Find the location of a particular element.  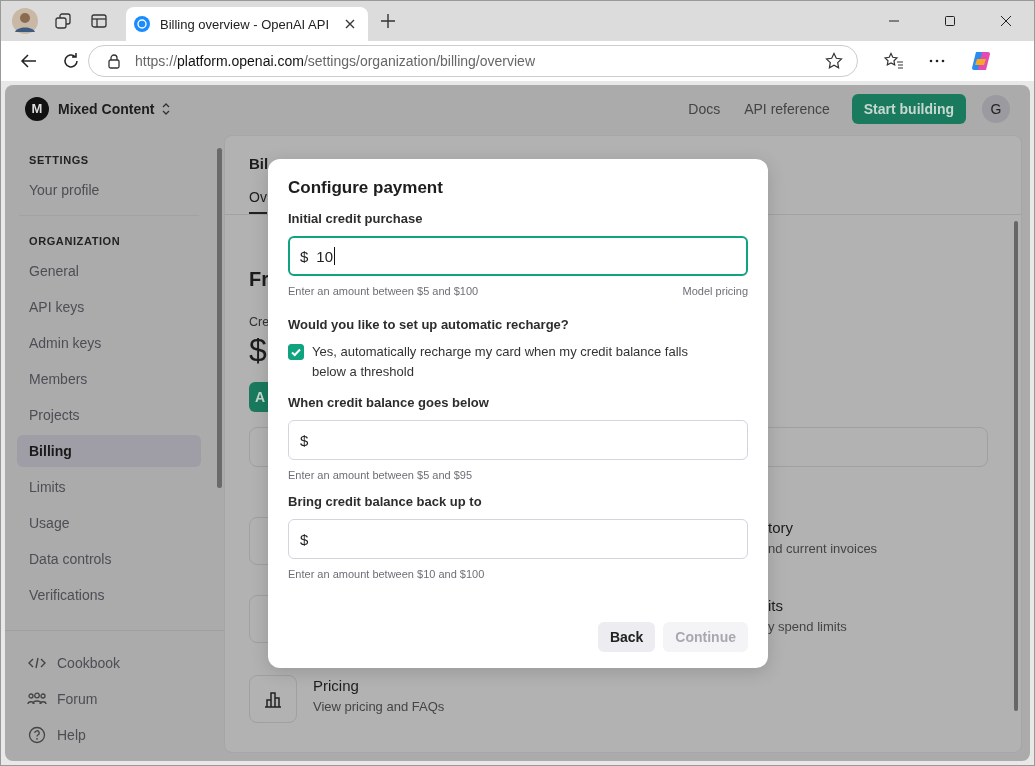

field-hint: Enter an amount between $5 and $95 is located at coordinates (380, 475).